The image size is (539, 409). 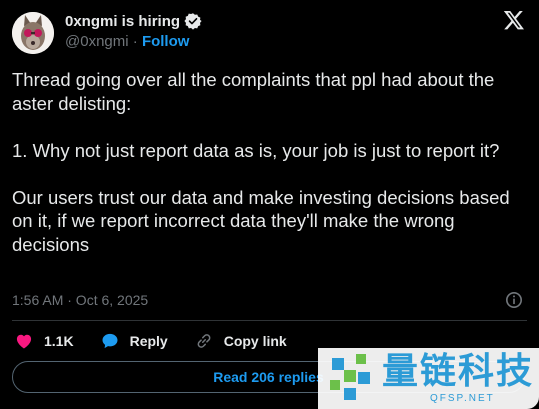 I want to click on reply-button: Reply, so click(x=134, y=341).